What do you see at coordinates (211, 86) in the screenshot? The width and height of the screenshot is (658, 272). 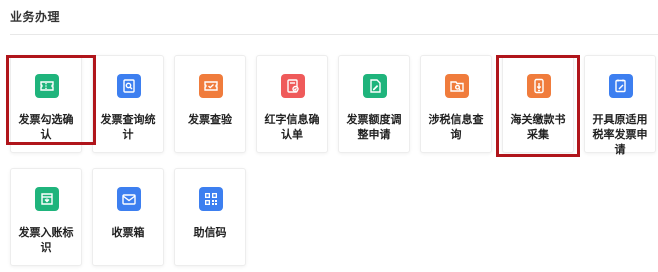 I see `ticket-check-icon` at bounding box center [211, 86].